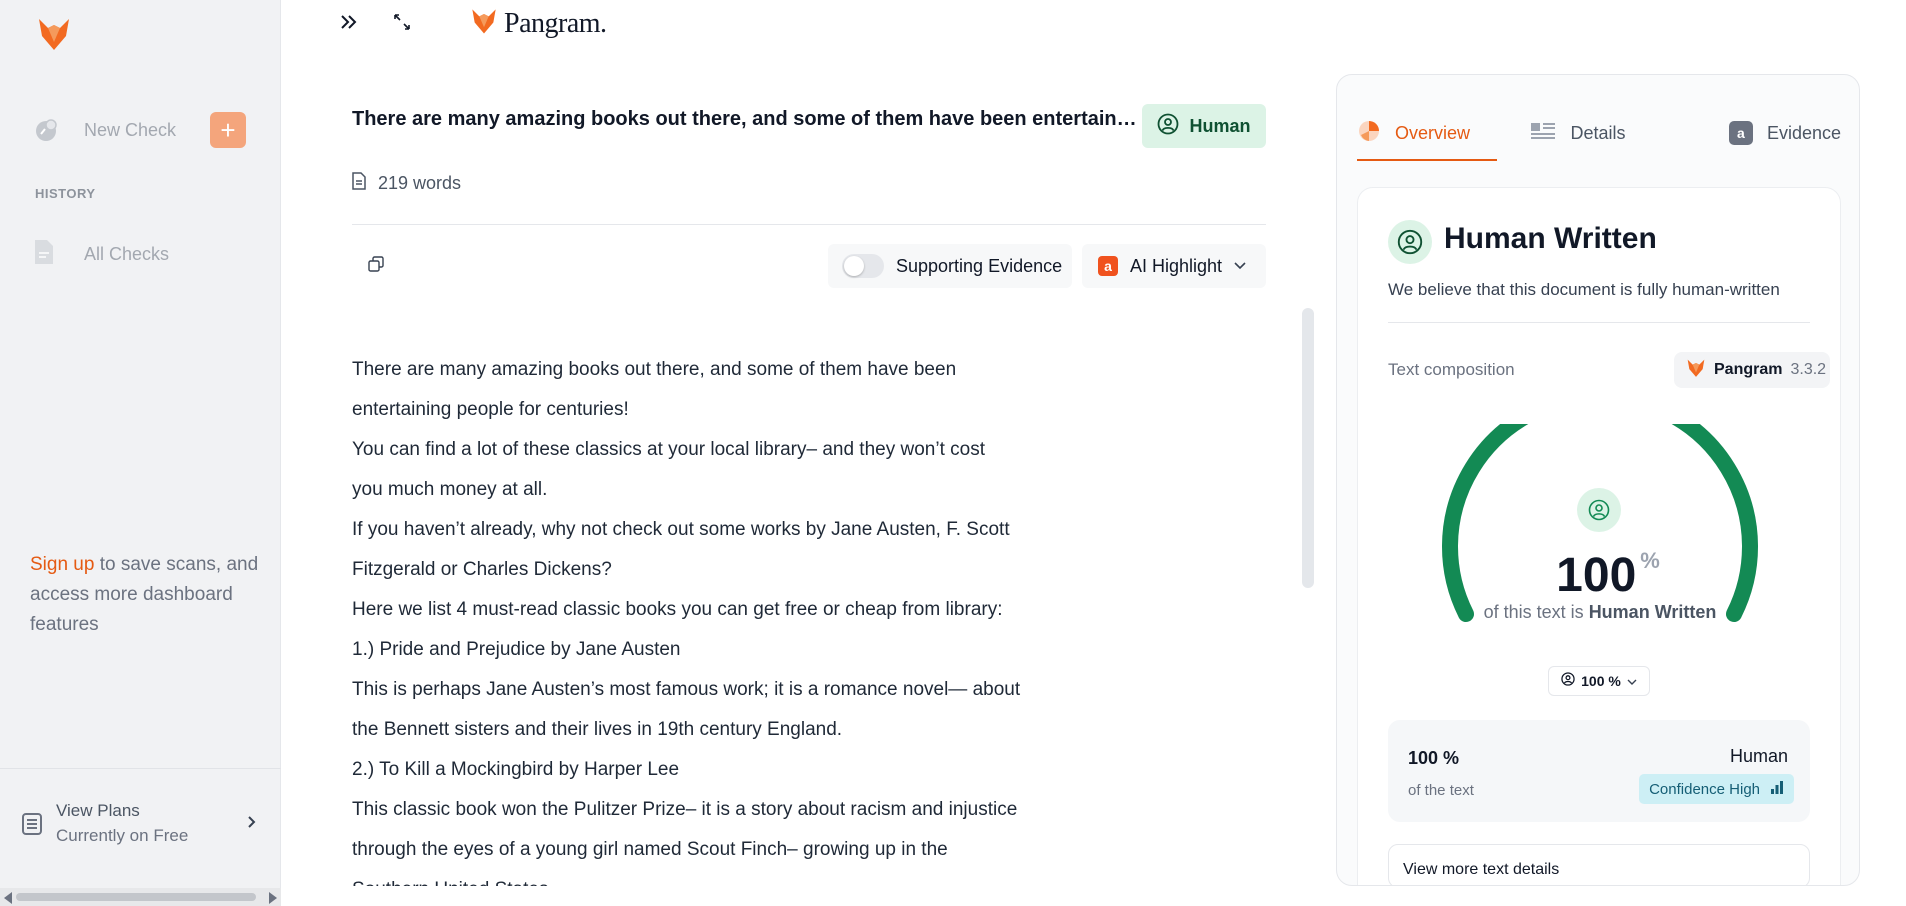  I want to click on plans-list-icon, so click(32, 826).